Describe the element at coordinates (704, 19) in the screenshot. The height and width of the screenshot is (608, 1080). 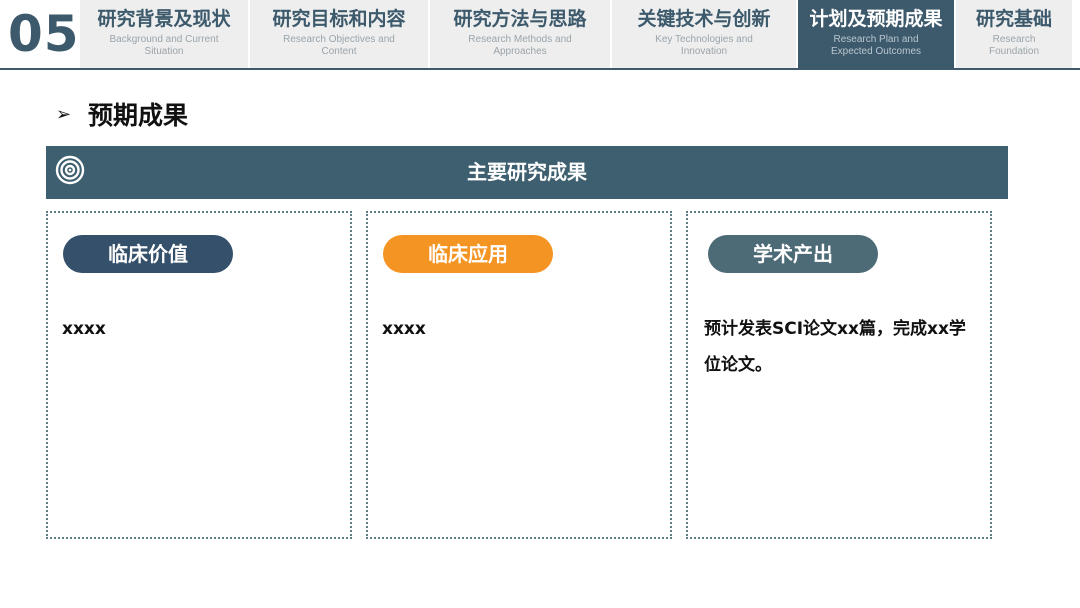
I see `tab-title: 关键技术与创新` at that location.